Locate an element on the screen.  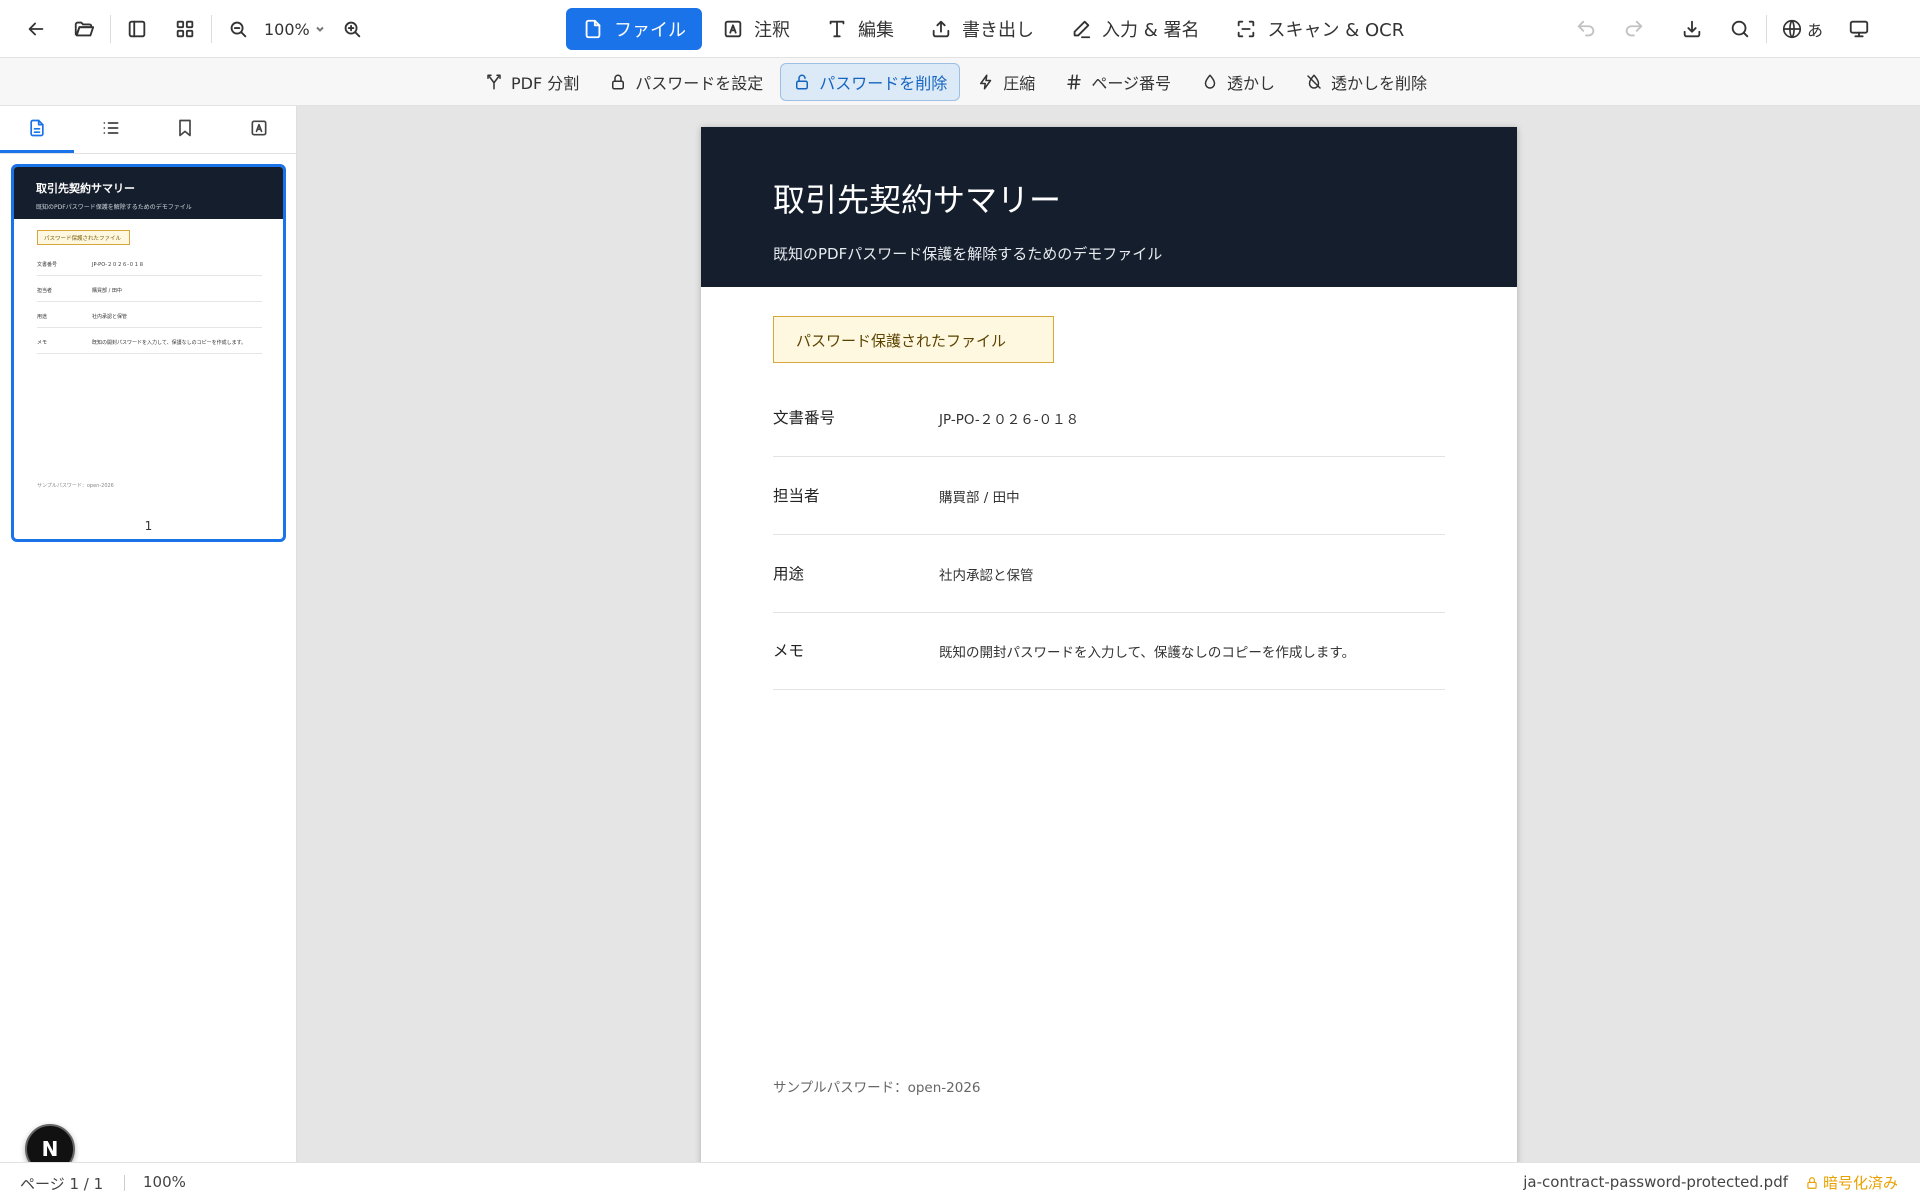
folder-open-icon is located at coordinates (84, 29).